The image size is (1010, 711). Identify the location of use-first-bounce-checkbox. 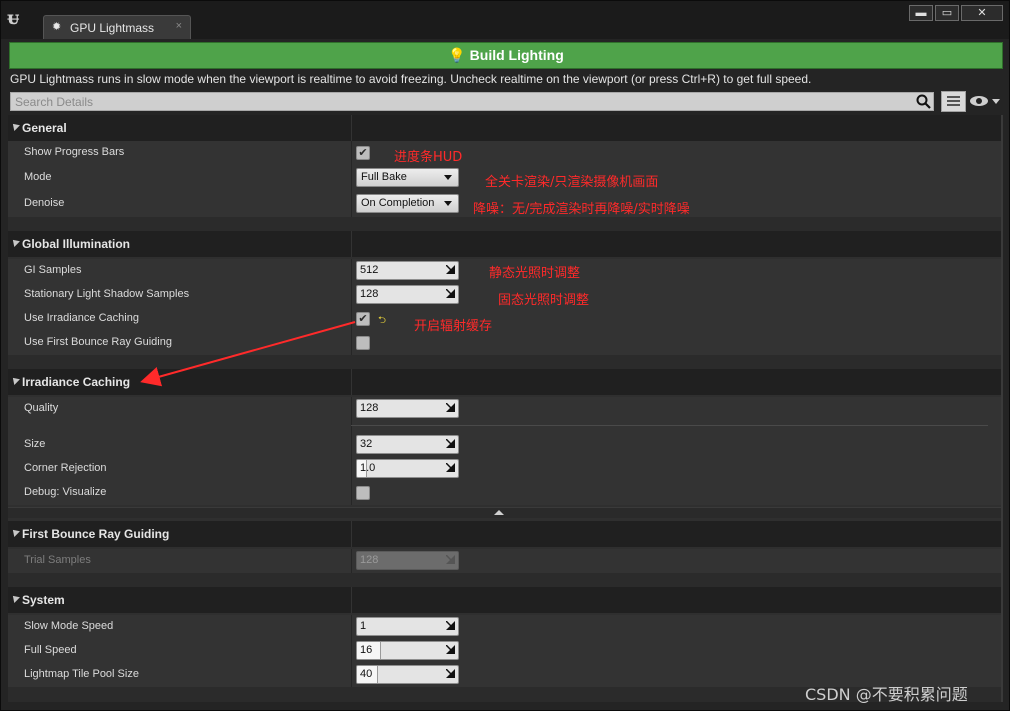
(363, 343).